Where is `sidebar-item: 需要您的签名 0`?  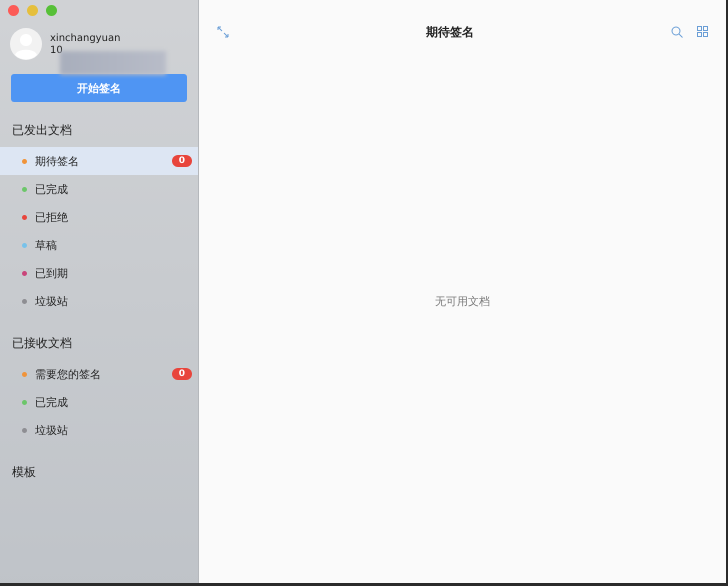
sidebar-item: 需要您的签名 0 is located at coordinates (99, 374).